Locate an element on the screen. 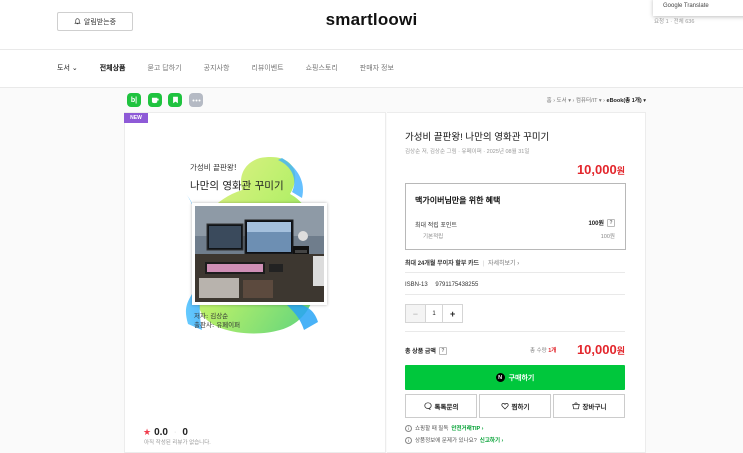  blog-share-icon: b| is located at coordinates (134, 100).